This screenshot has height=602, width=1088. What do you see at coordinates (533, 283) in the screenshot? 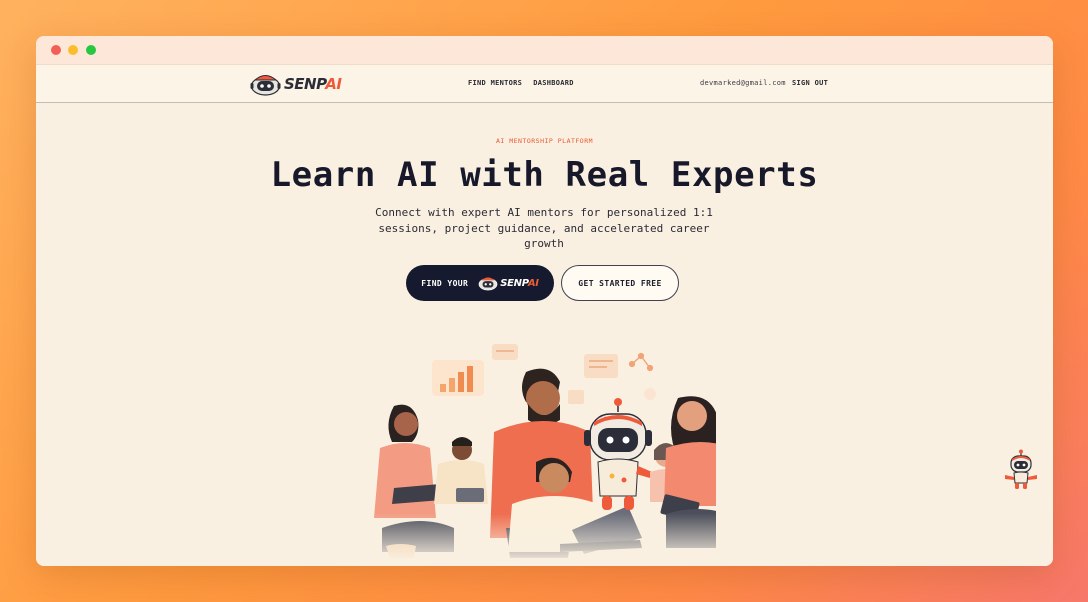
I see `cta-brand-accent: AI` at bounding box center [533, 283].